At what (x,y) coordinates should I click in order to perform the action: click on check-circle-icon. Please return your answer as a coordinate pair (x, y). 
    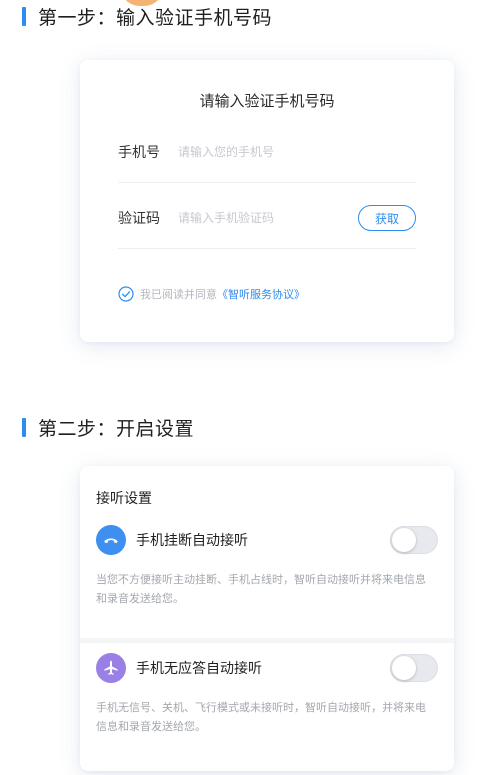
    Looking at the image, I should click on (126, 294).